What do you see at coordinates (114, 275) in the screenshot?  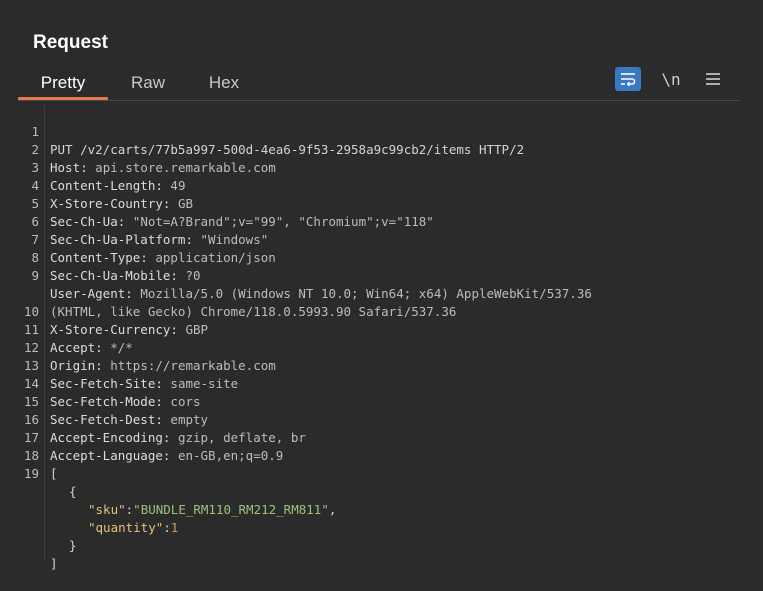 I see `header-name: Sec-Ch-Ua-Mobile:` at bounding box center [114, 275].